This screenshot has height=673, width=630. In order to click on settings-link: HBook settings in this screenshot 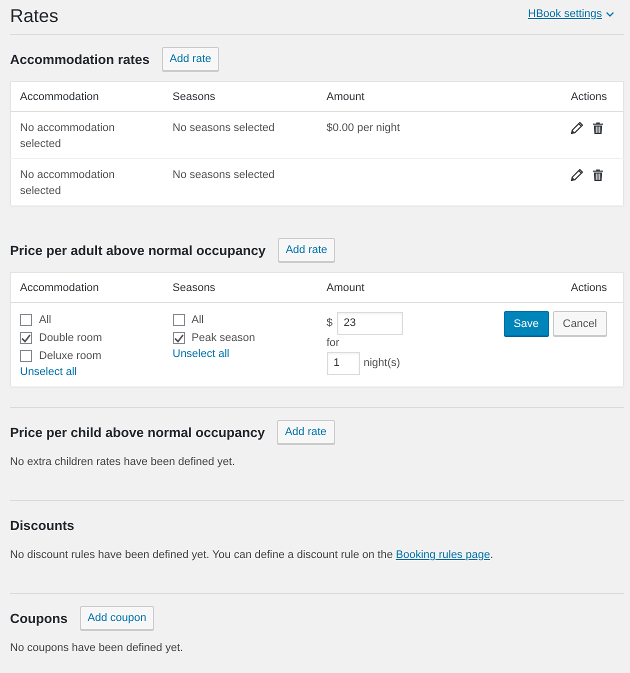, I will do `click(571, 14)`.